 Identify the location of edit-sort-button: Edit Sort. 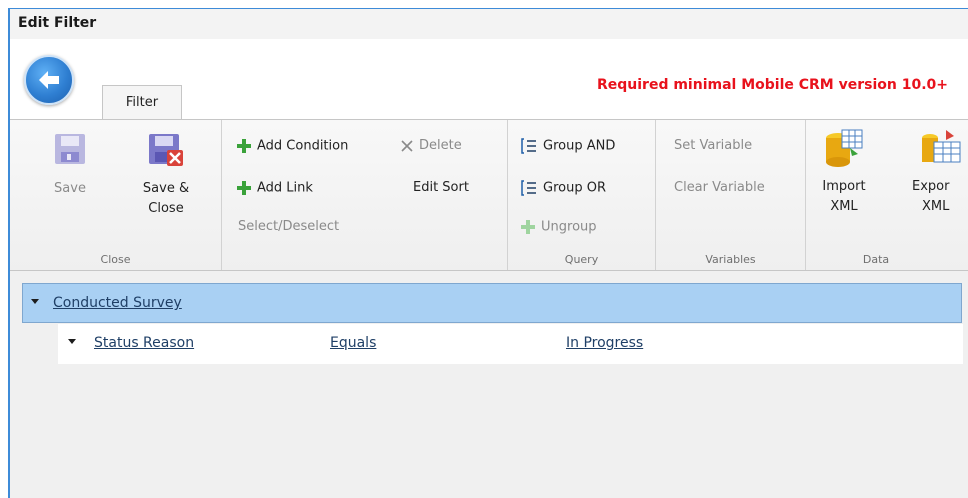
(441, 187).